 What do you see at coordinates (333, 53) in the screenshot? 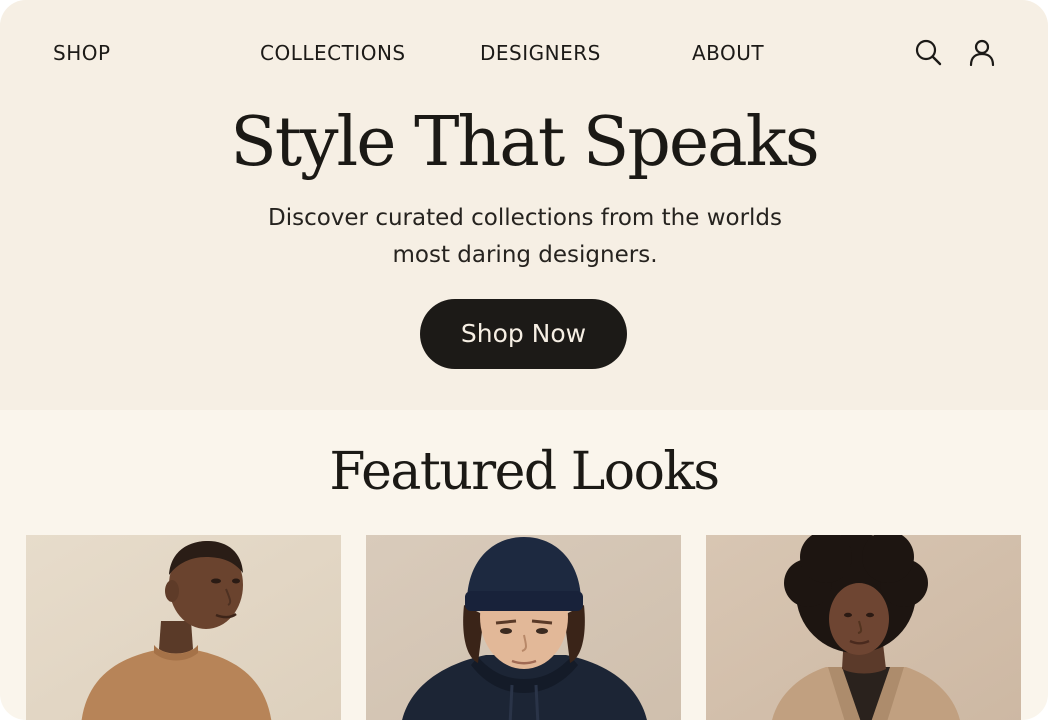
I see `nav-link-collections: COLLECTIONS` at bounding box center [333, 53].